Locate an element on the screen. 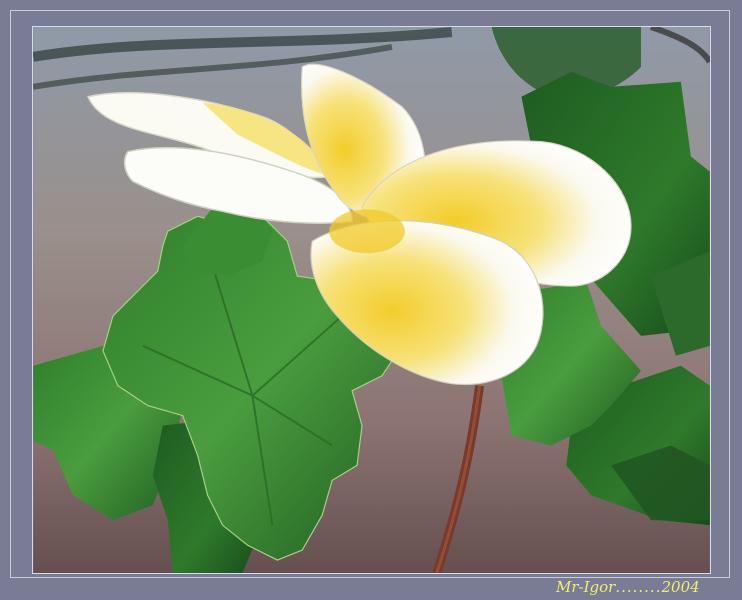 This screenshot has height=600, width=742. signature-author: Mr-Igor is located at coordinates (586, 587).